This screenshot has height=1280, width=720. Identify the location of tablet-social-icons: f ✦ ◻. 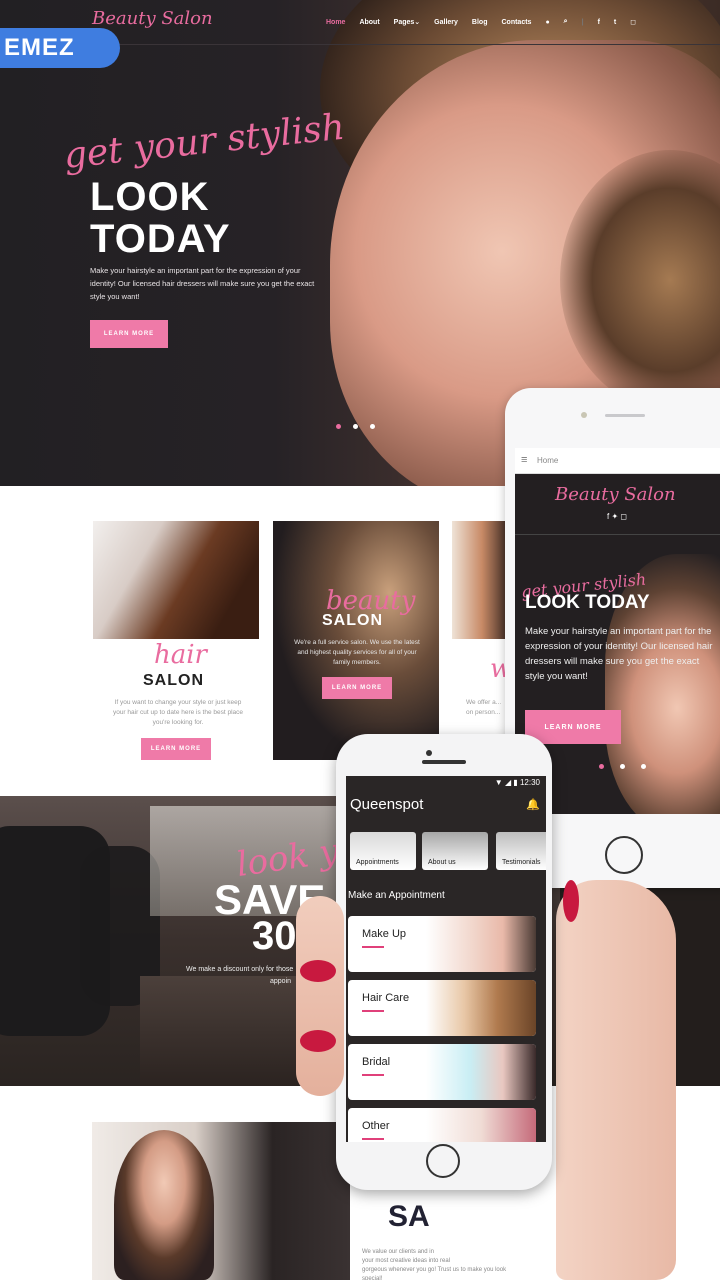
(617, 516).